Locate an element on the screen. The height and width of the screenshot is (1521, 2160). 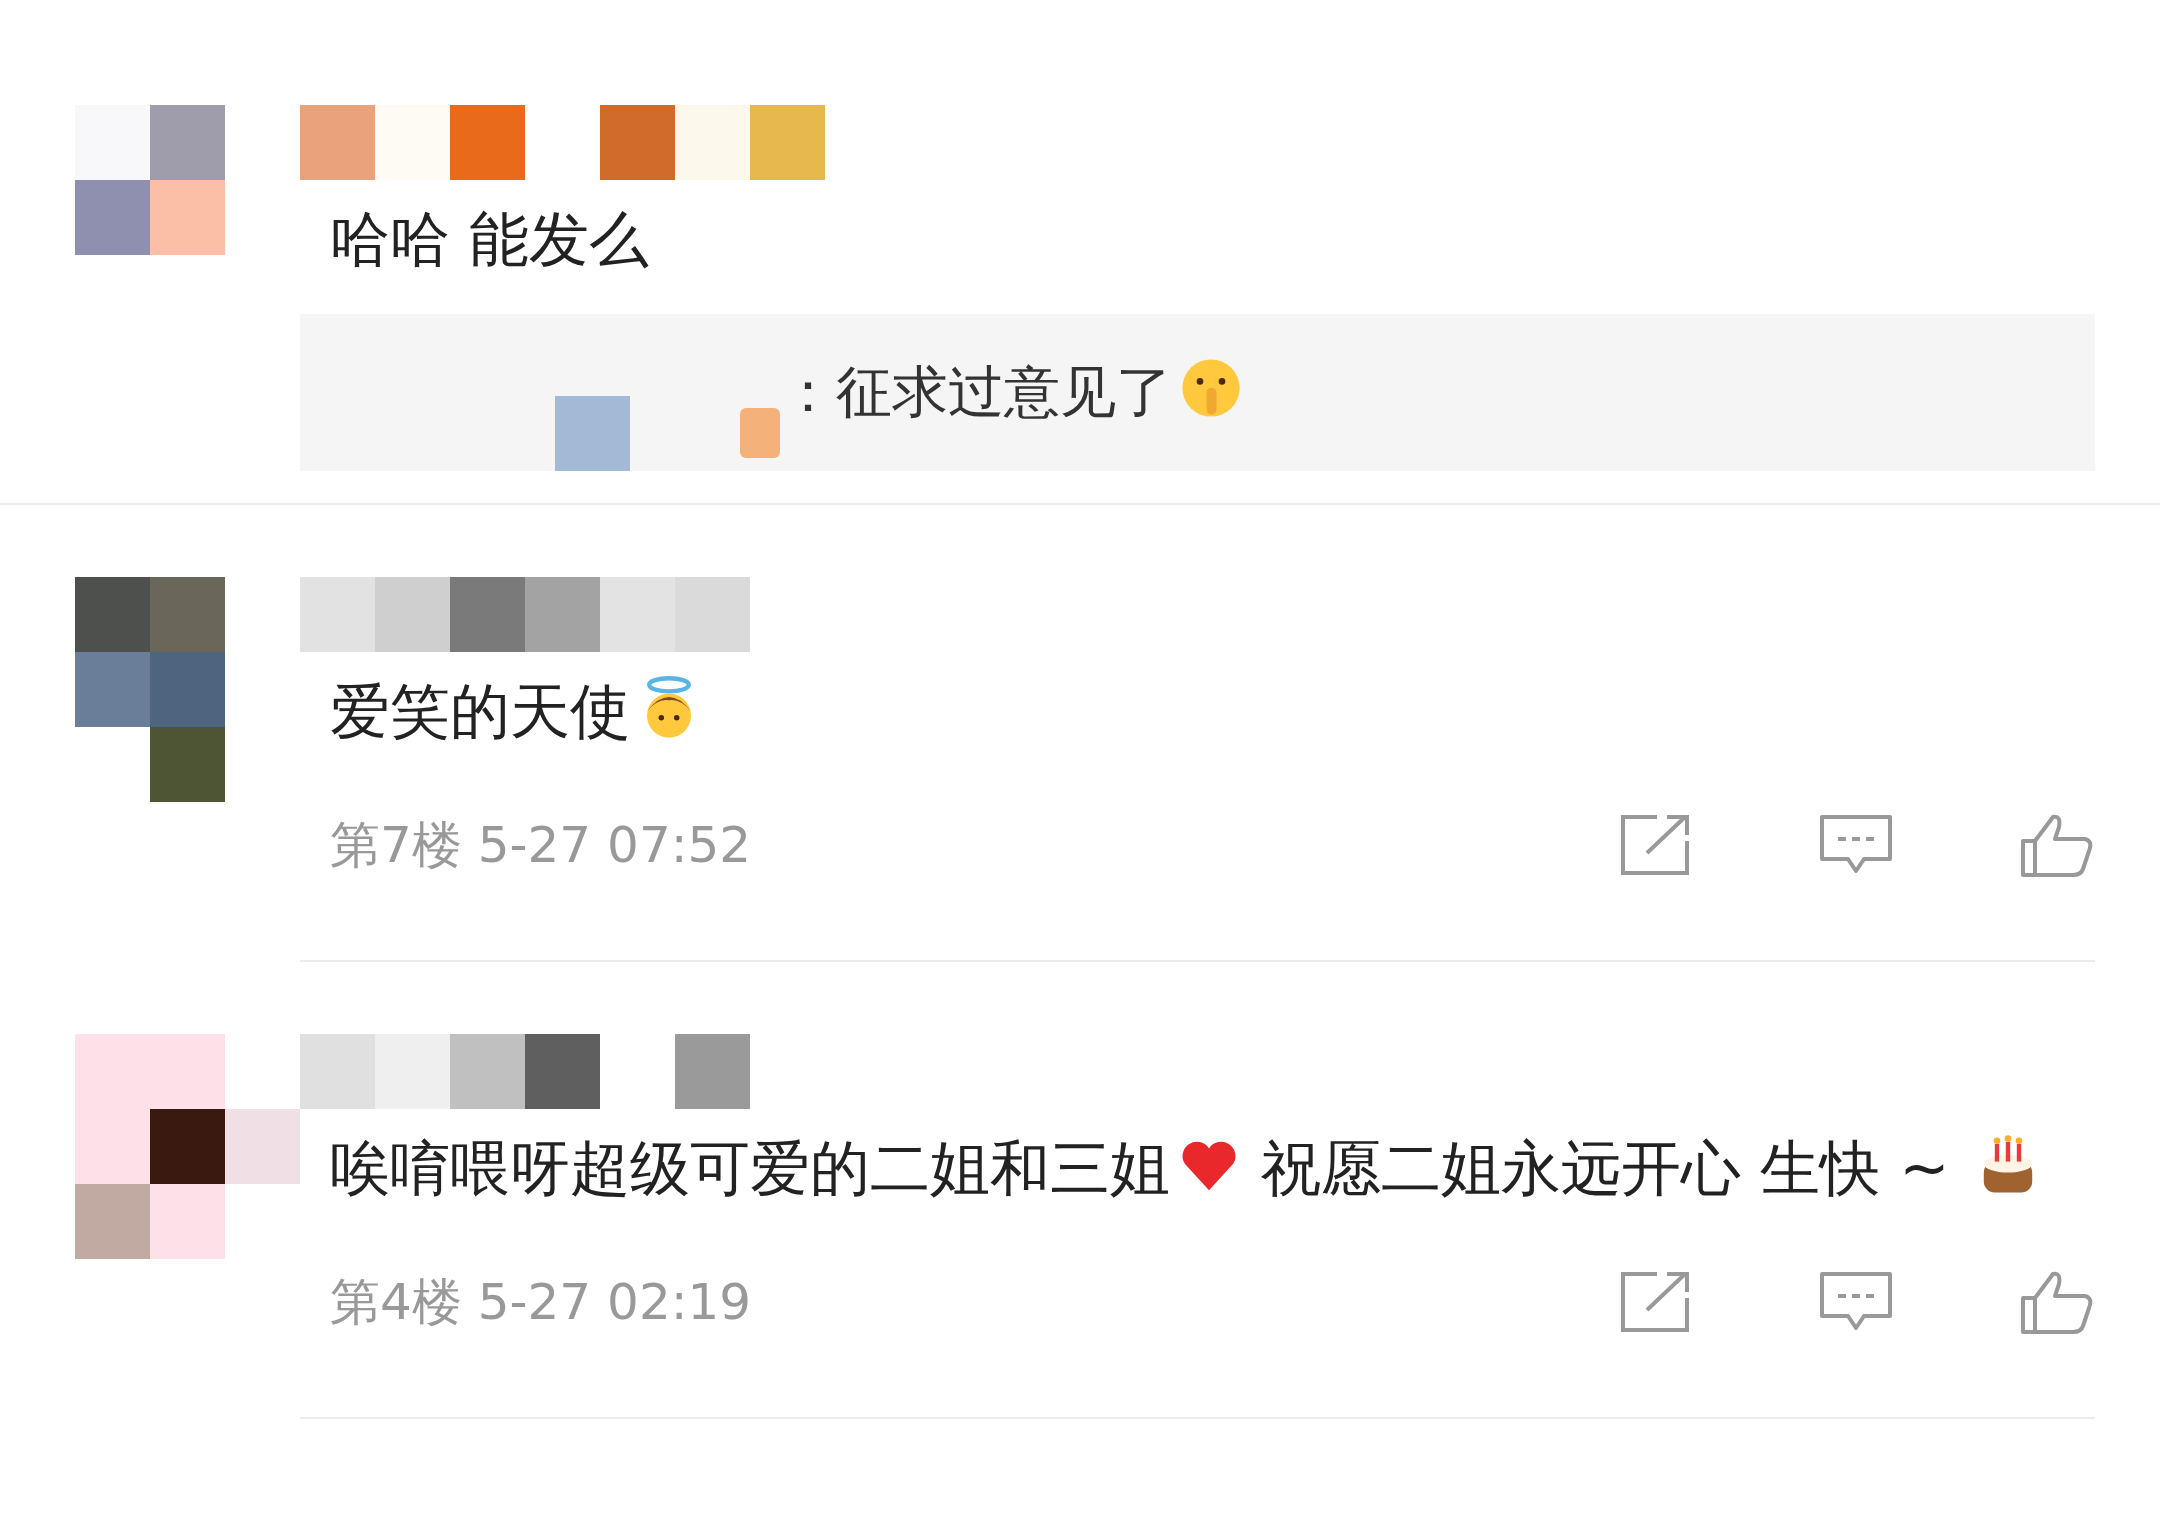
reply-text: ：征求过意见了 is located at coordinates (1012, 392).